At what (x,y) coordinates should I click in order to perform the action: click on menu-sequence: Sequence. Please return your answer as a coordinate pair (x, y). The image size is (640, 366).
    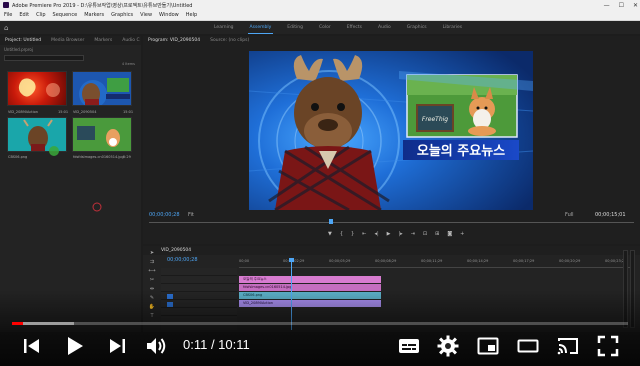
    Looking at the image, I should click on (65, 15).